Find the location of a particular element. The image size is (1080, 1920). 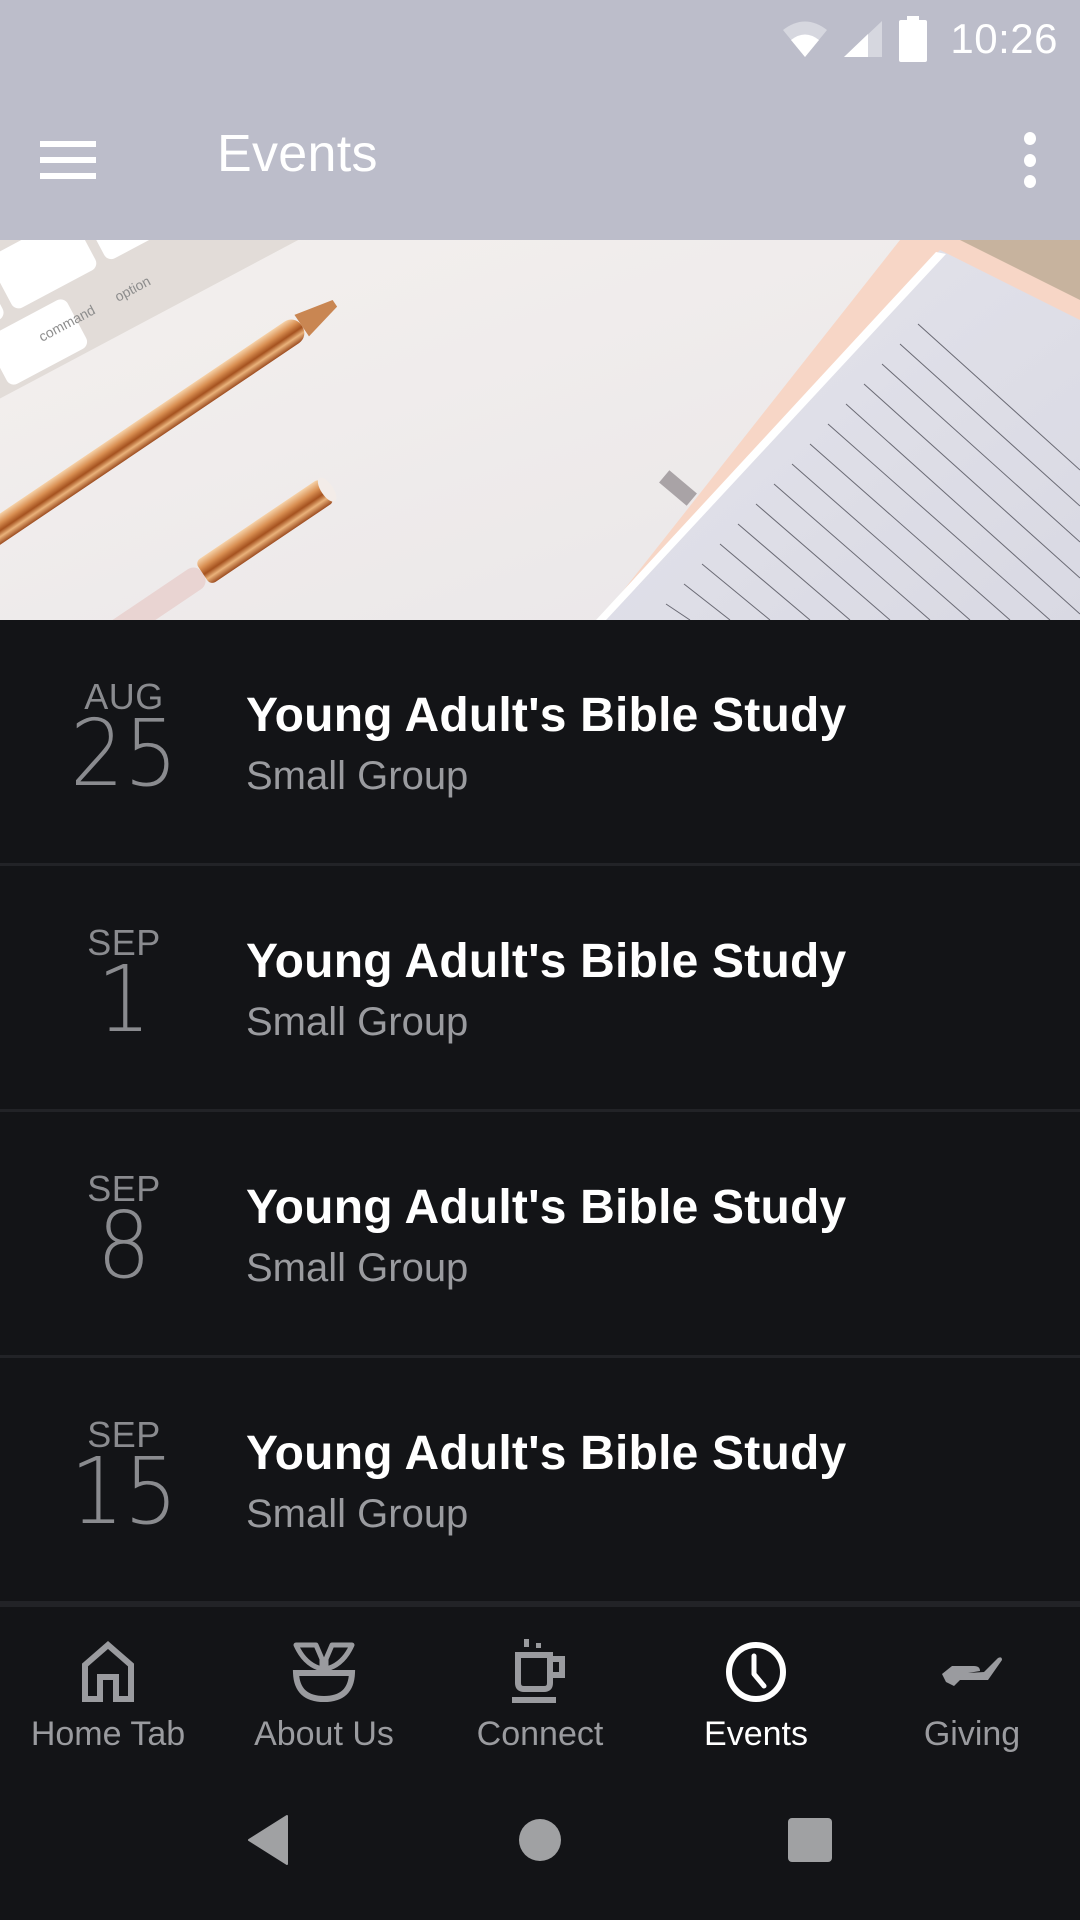

home-button is located at coordinates (540, 1840).